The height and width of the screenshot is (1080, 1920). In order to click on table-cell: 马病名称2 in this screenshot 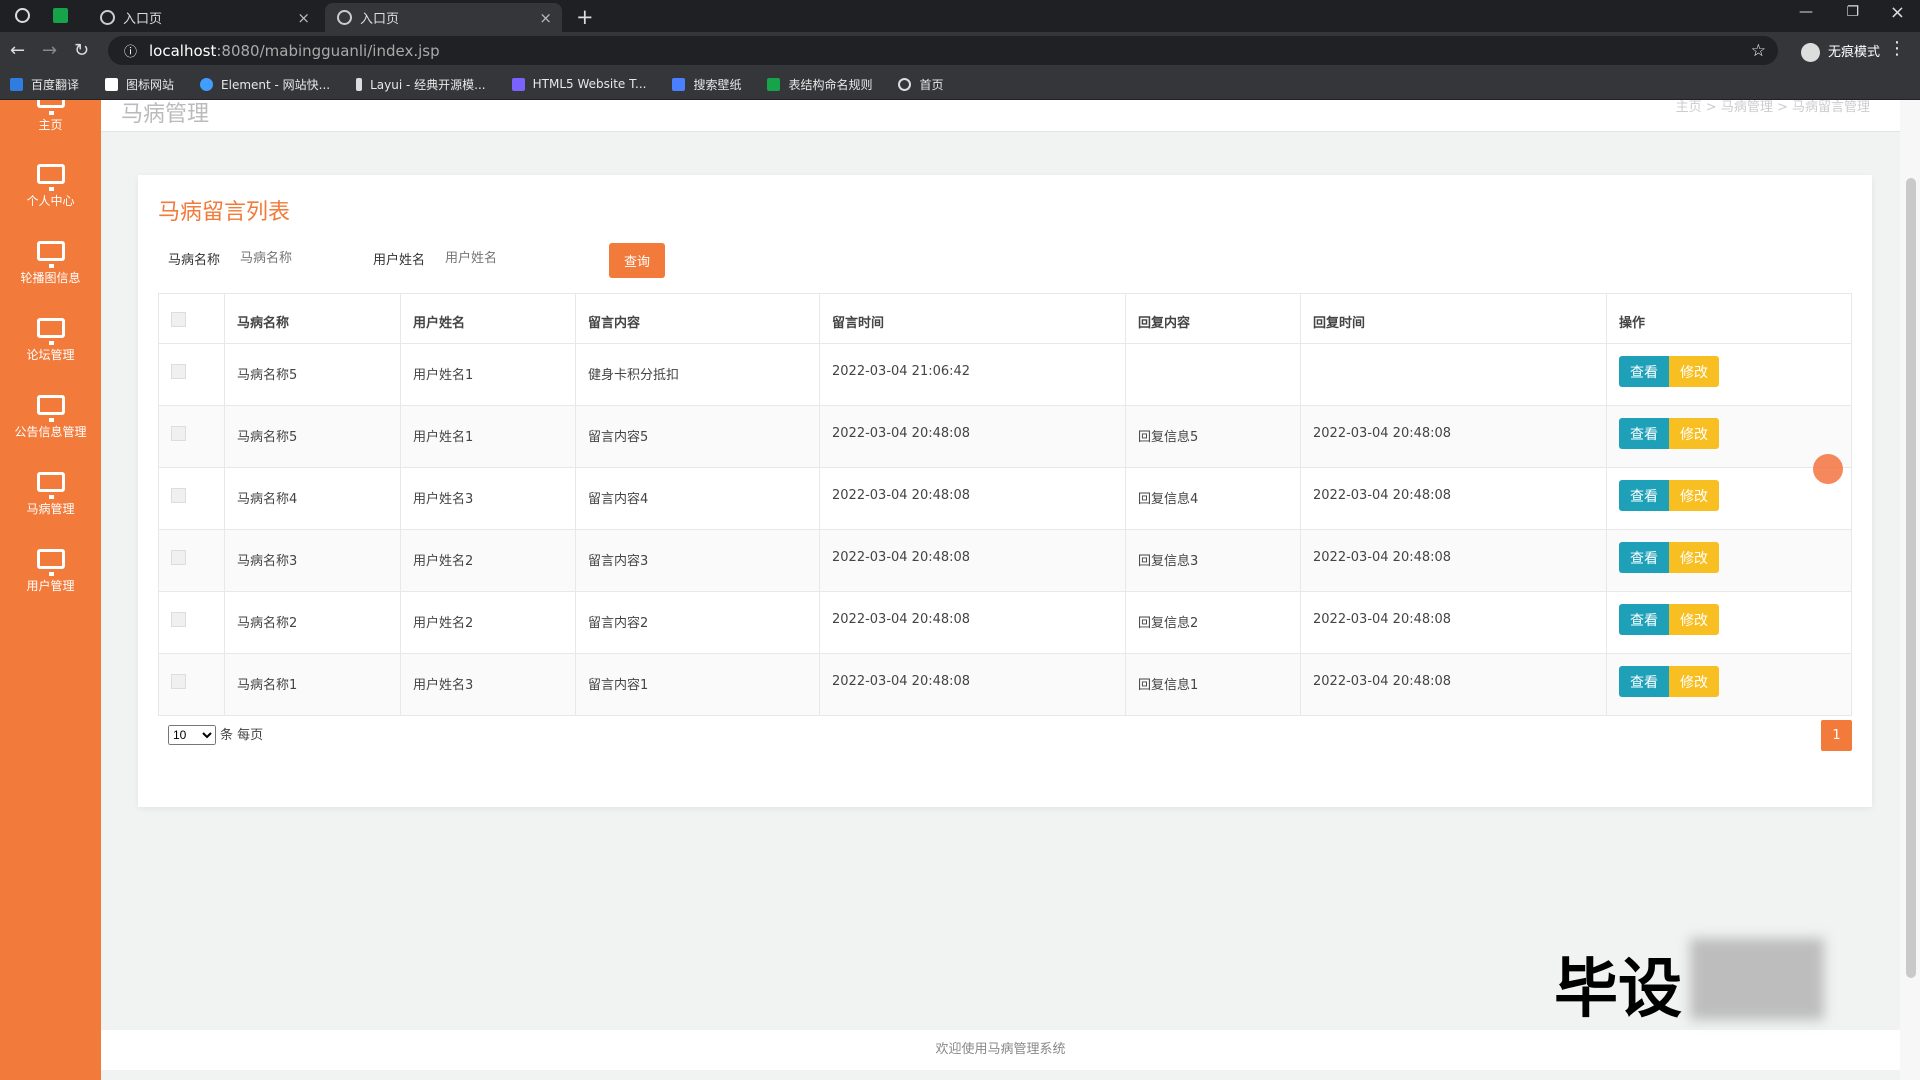, I will do `click(312, 622)`.